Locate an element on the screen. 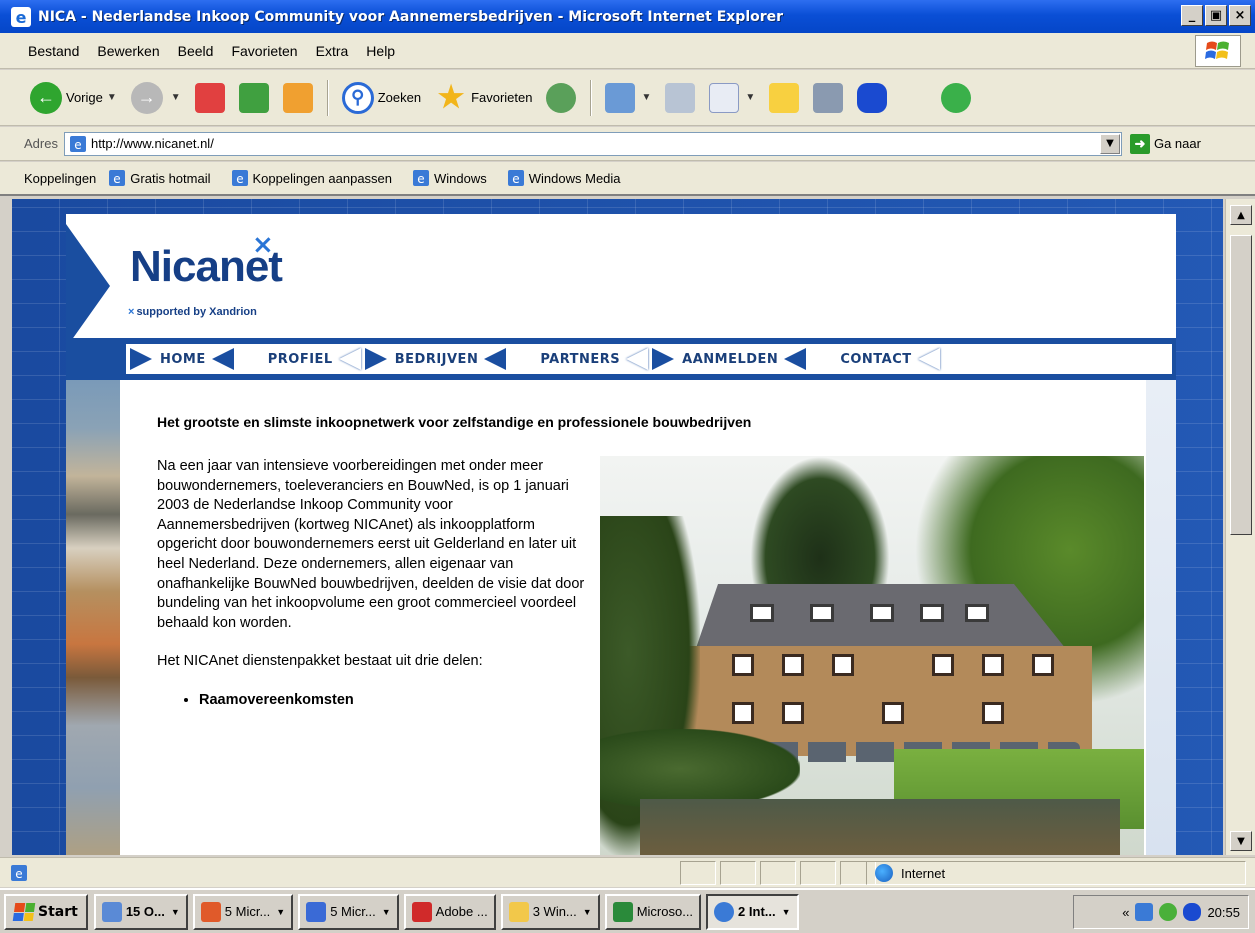  nav-partners: PARTNERS is located at coordinates (577, 359).